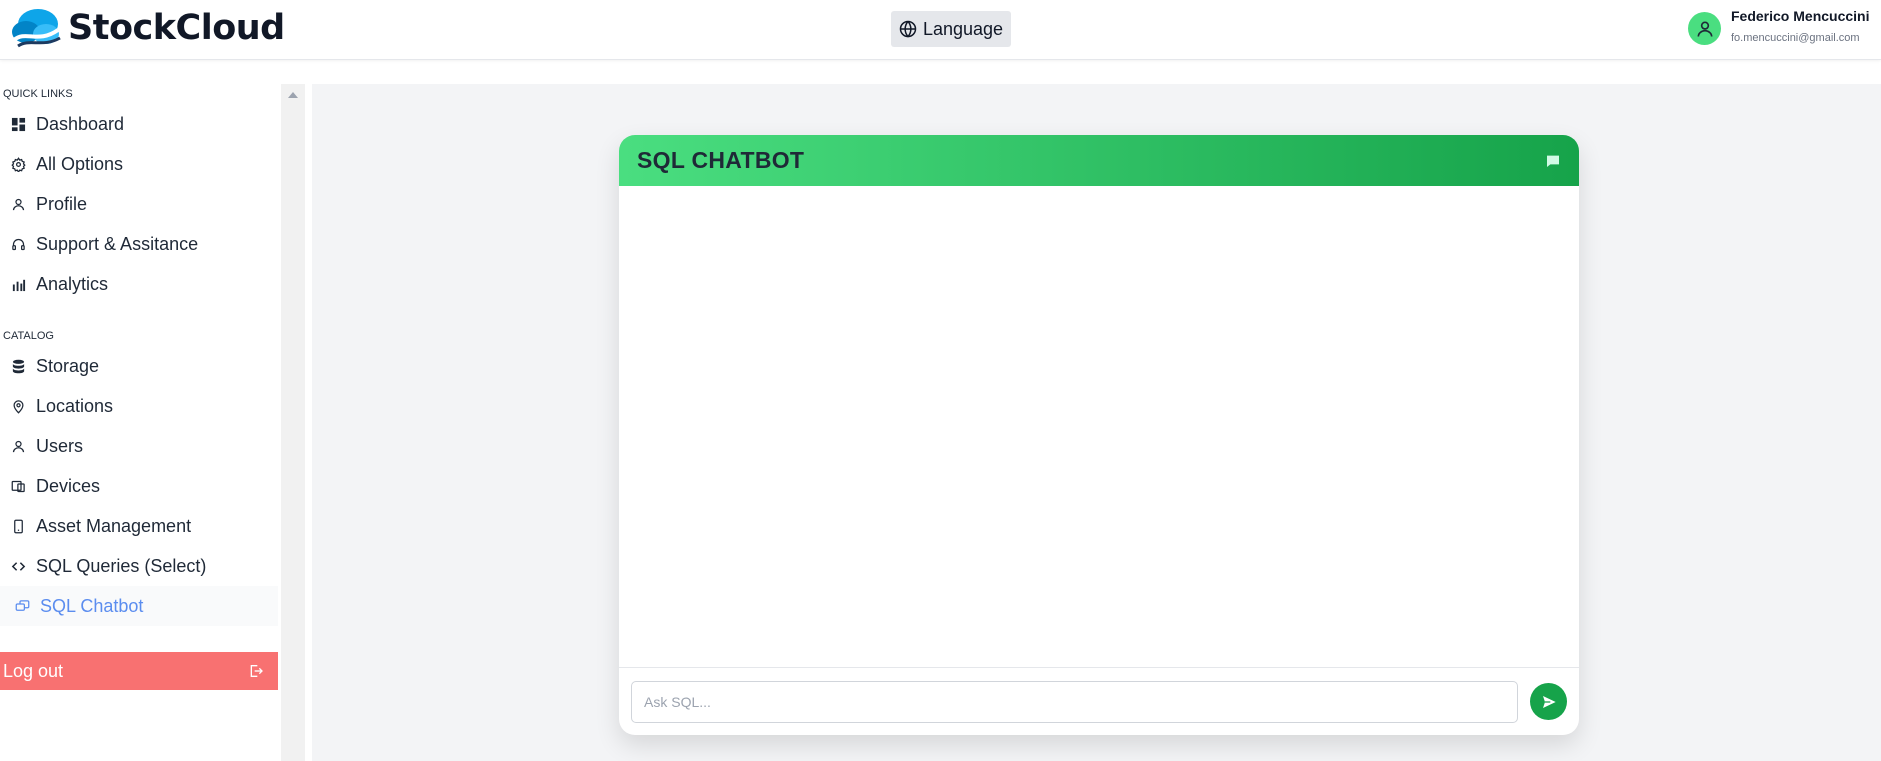 The image size is (1881, 761). I want to click on sidebar-item-label: Support & Assitance, so click(117, 243).